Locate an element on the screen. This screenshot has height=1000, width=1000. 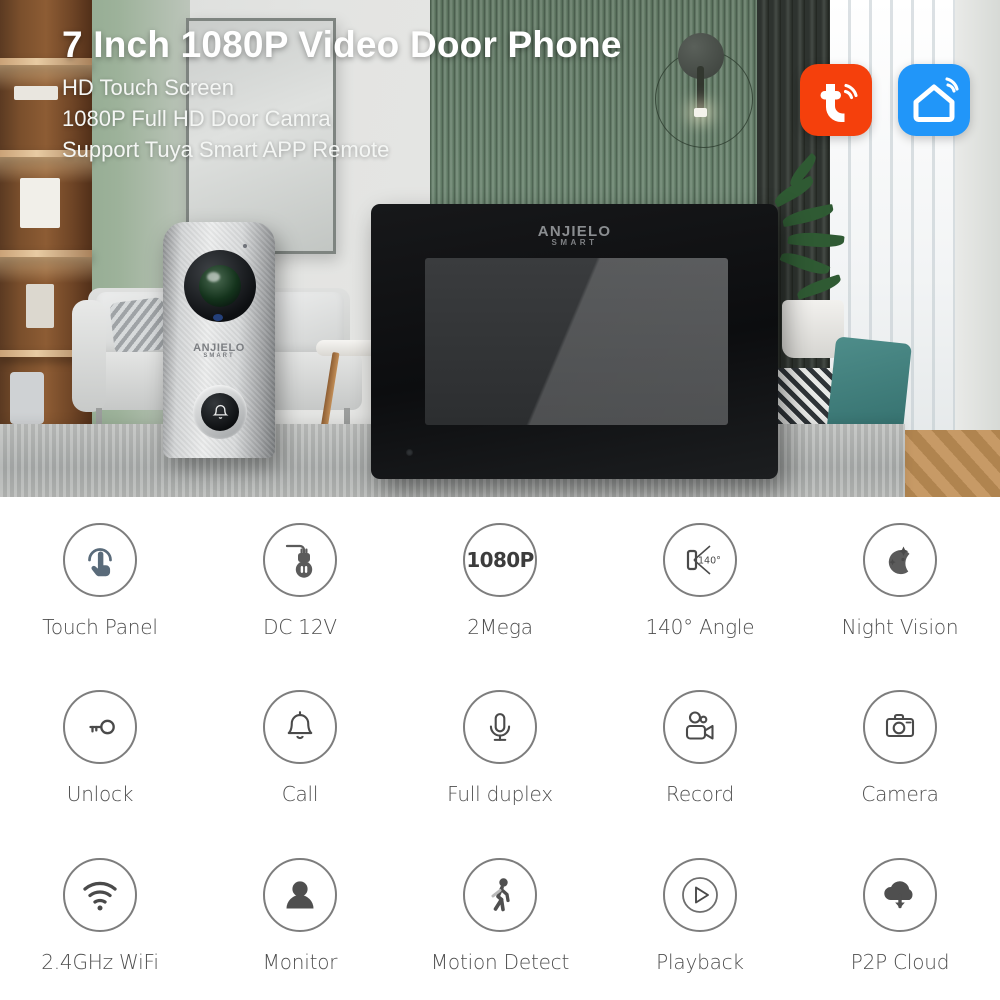
feature-full-duplex: Full duplex is located at coordinates (500, 749).